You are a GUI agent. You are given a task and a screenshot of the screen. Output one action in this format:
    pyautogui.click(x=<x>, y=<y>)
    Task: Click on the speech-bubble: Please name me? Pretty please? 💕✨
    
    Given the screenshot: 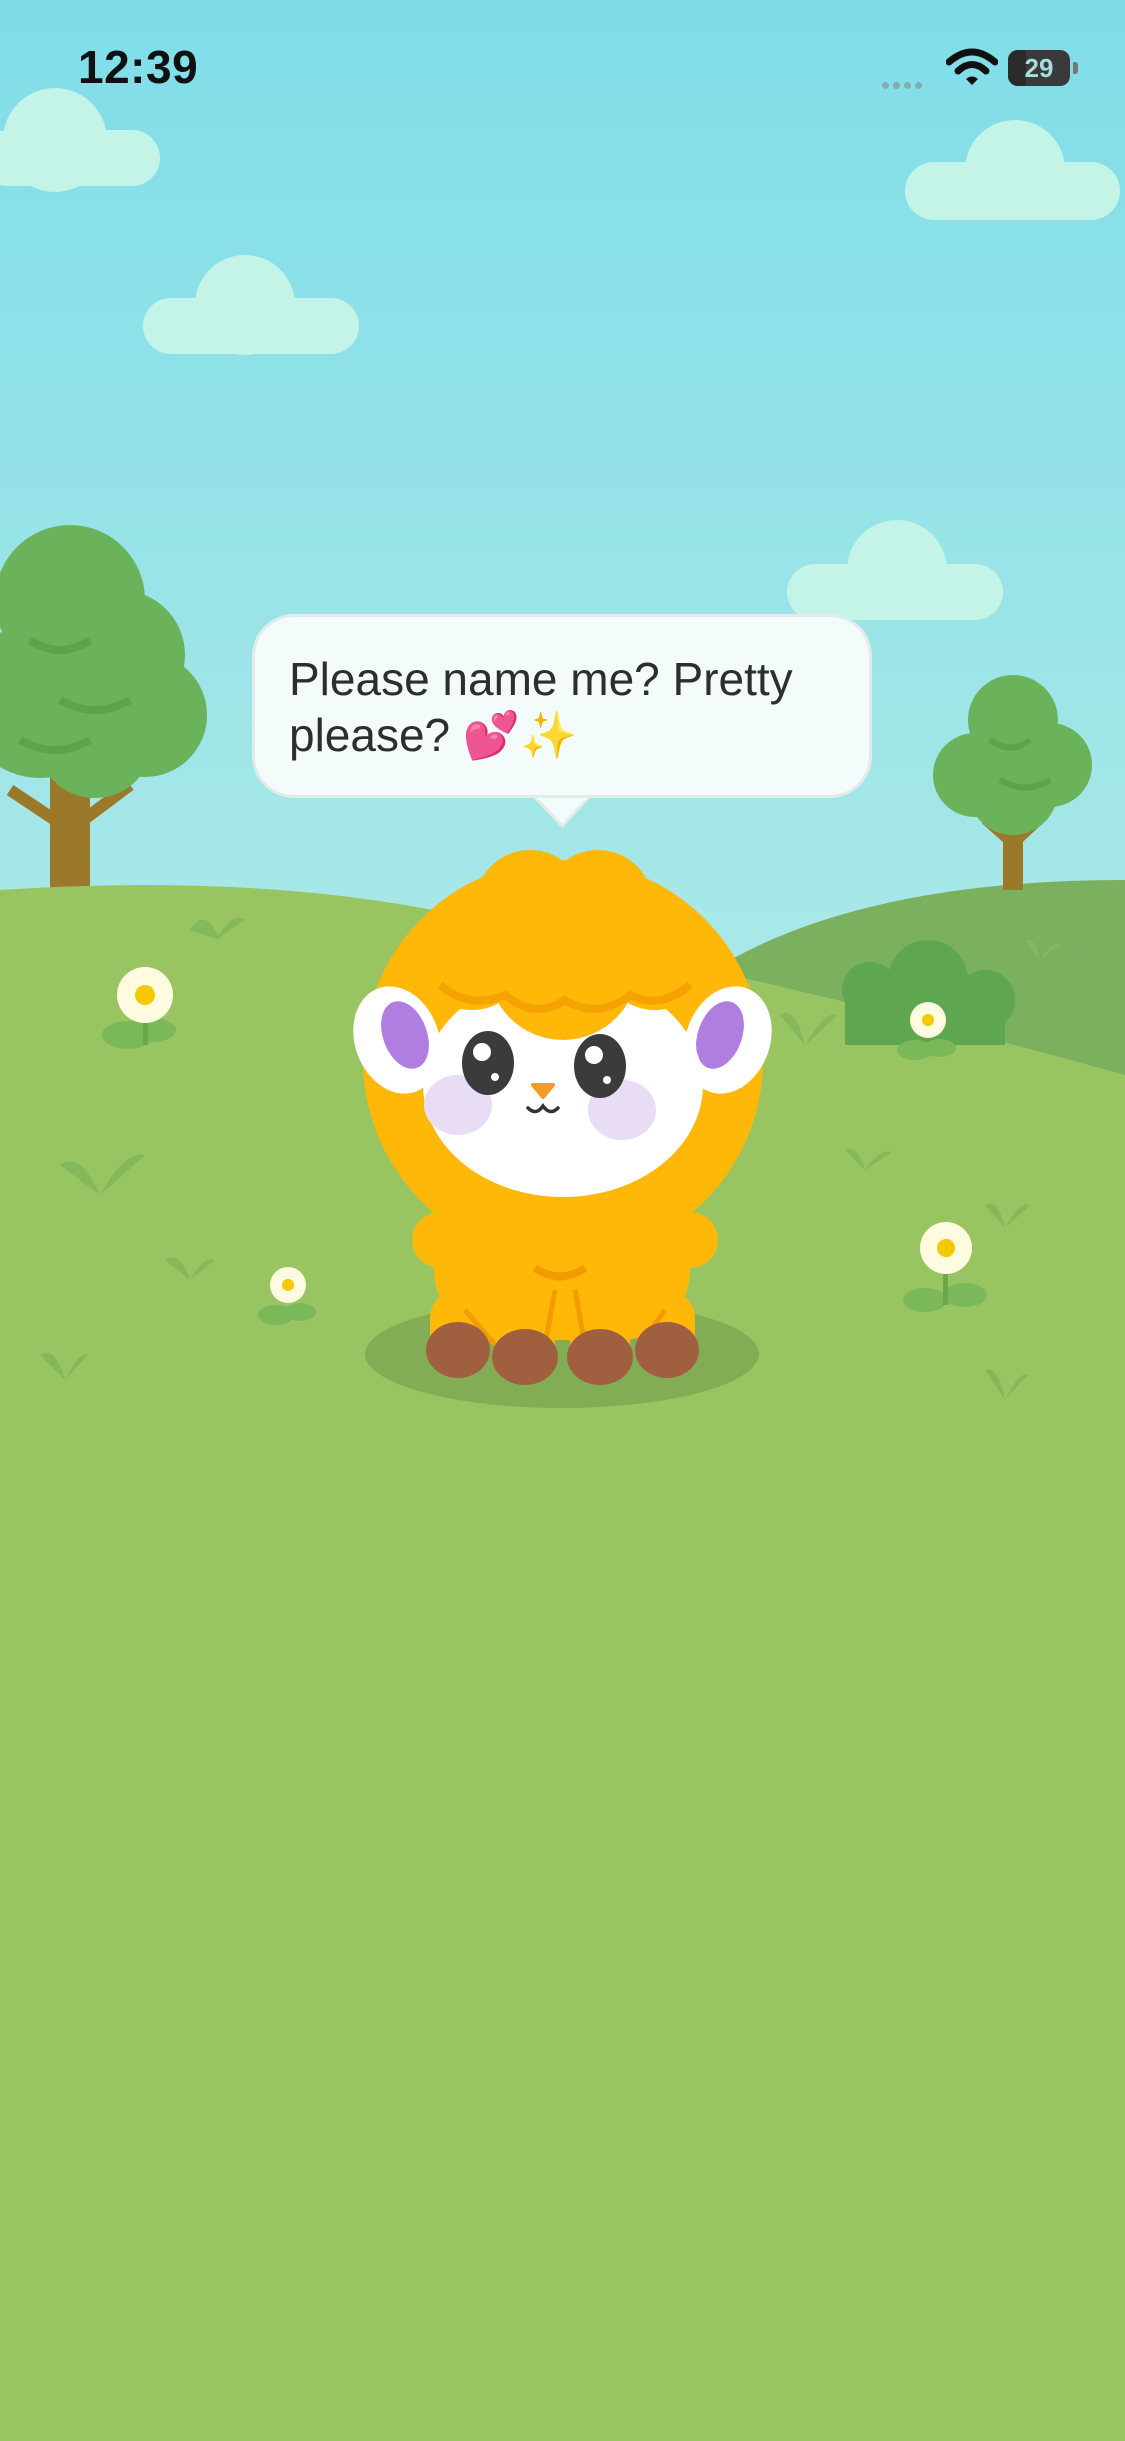 What is the action you would take?
    pyautogui.click(x=562, y=706)
    